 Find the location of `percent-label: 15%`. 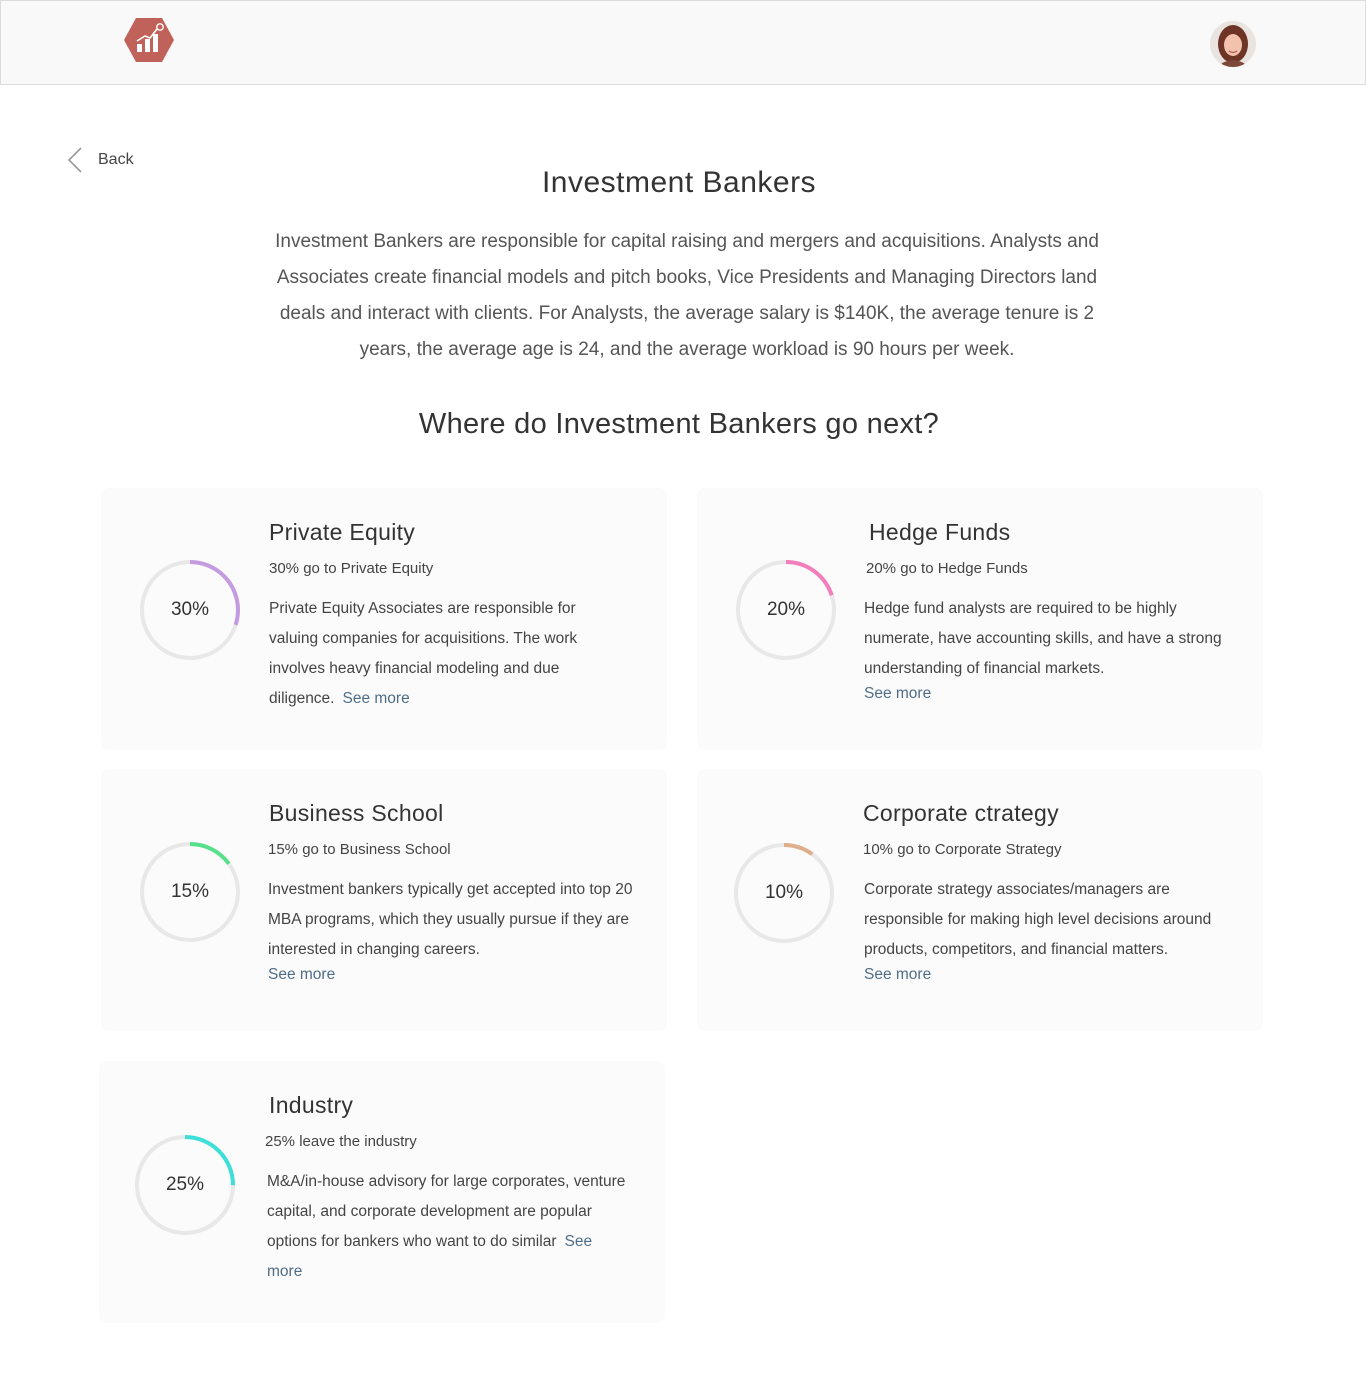

percent-label: 15% is located at coordinates (190, 891).